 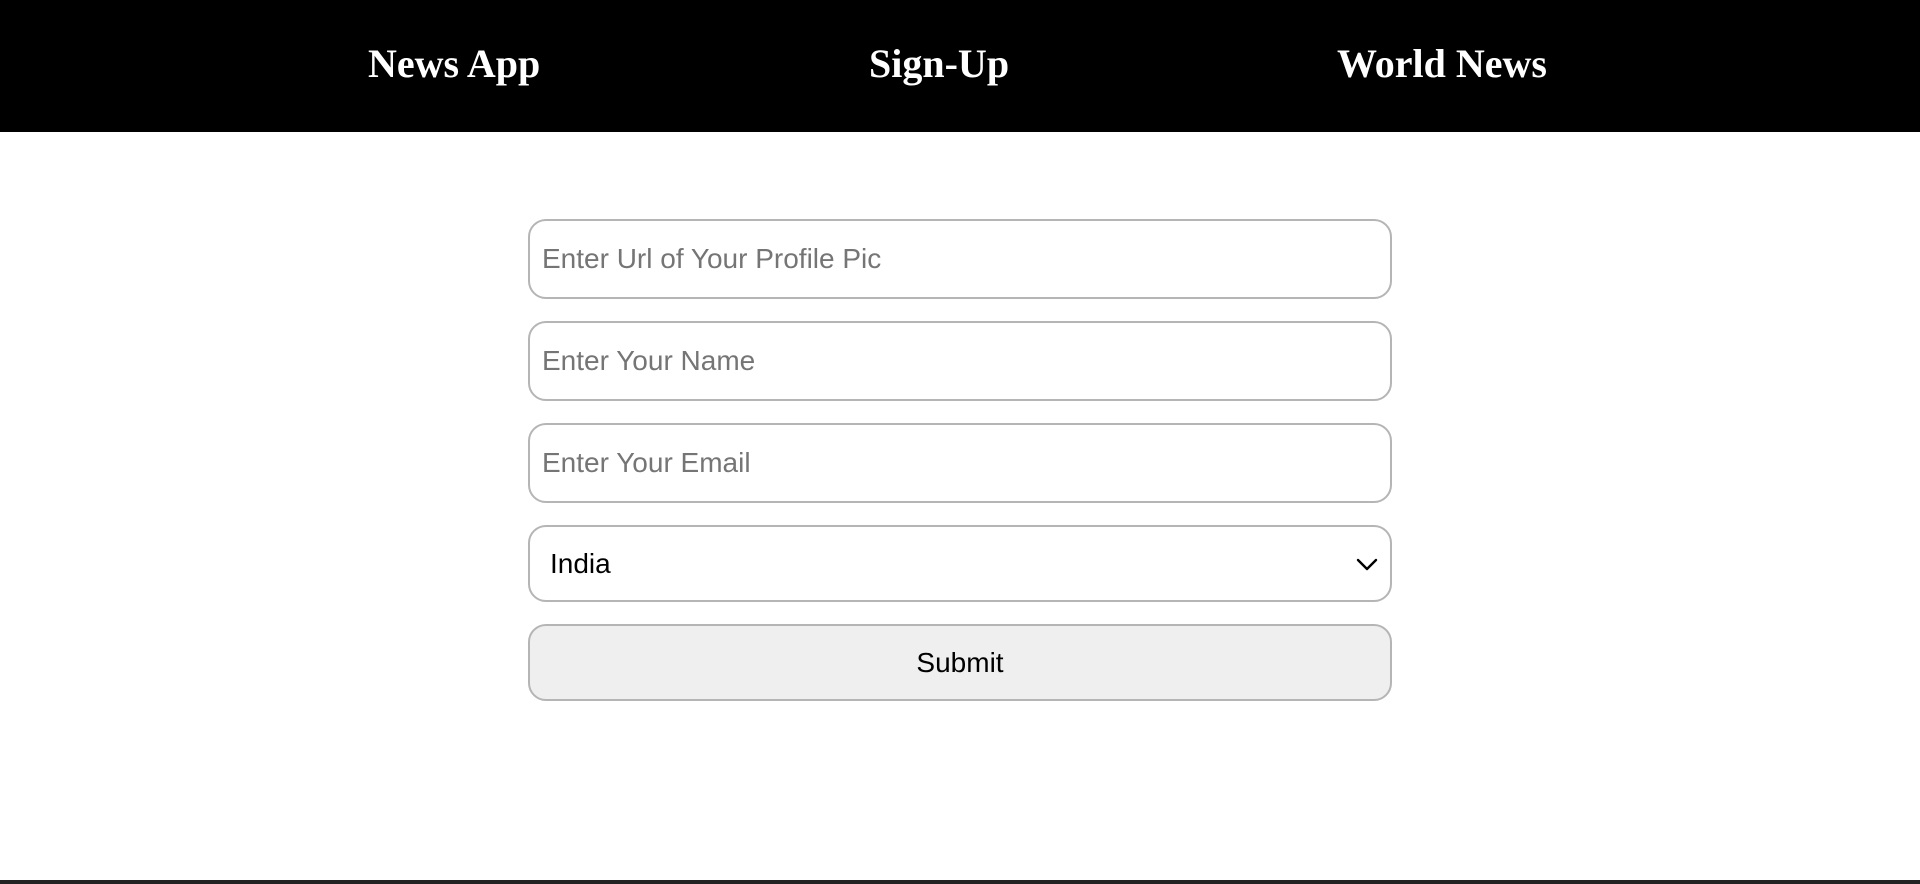 What do you see at coordinates (960, 361) in the screenshot?
I see `name-input` at bounding box center [960, 361].